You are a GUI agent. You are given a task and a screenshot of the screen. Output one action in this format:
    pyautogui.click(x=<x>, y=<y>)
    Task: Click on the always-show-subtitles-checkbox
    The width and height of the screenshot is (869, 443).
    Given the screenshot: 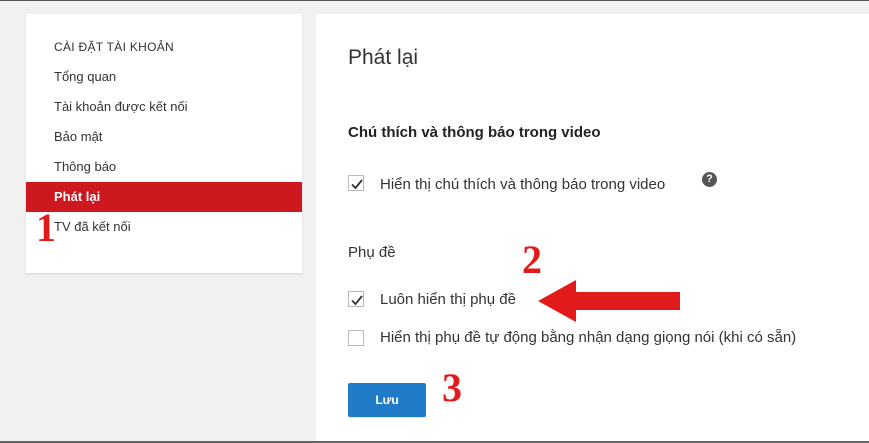 What is the action you would take?
    pyautogui.click(x=356, y=299)
    